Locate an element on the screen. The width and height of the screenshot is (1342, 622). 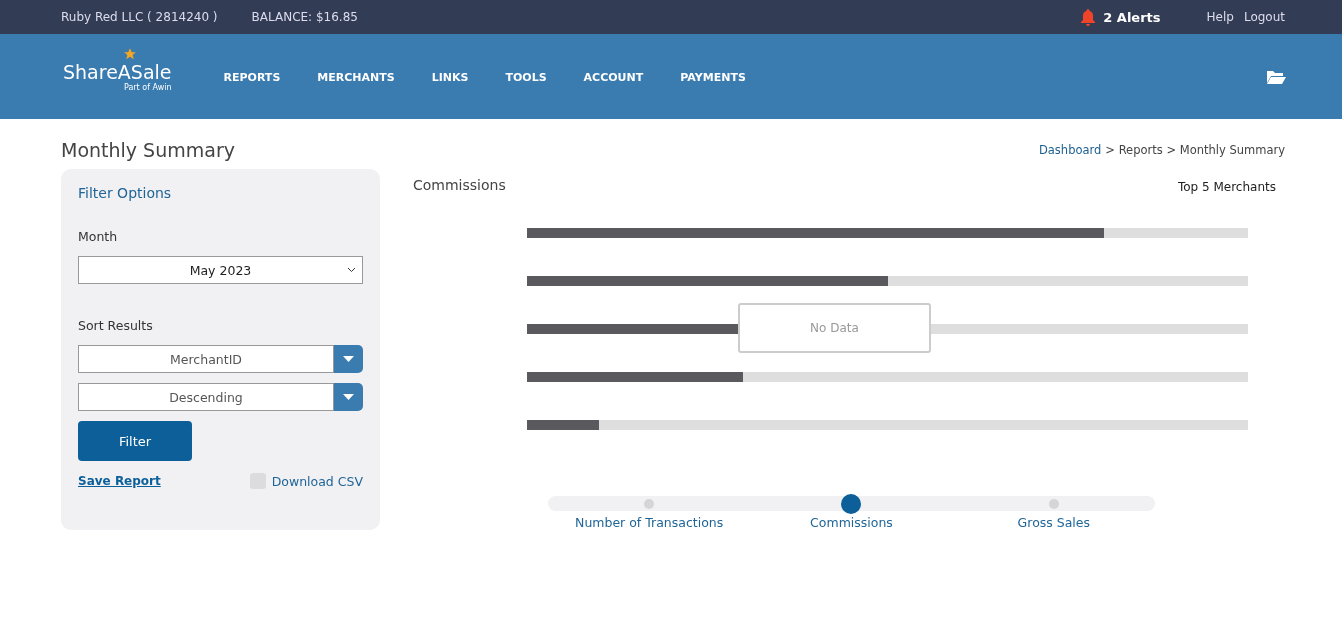
field-label: Month is located at coordinates (98, 236).